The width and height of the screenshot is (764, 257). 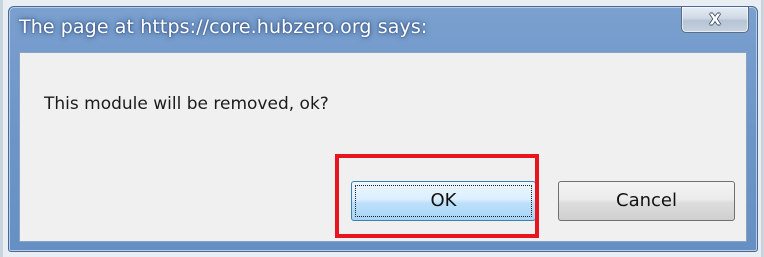 What do you see at coordinates (1, 128) in the screenshot?
I see `background-edge-left` at bounding box center [1, 128].